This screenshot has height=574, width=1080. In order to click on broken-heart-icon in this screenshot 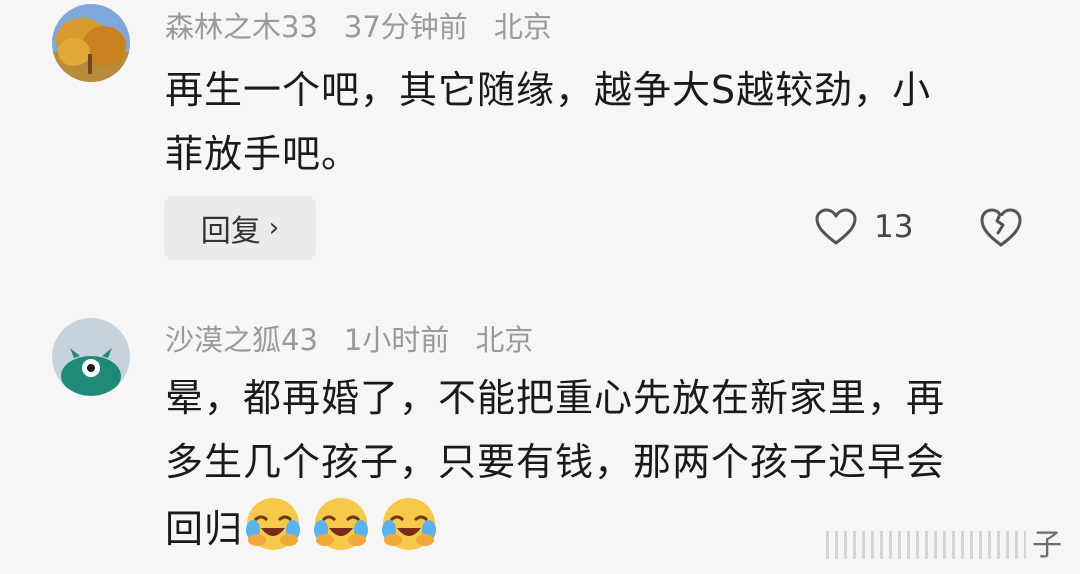, I will do `click(1001, 227)`.